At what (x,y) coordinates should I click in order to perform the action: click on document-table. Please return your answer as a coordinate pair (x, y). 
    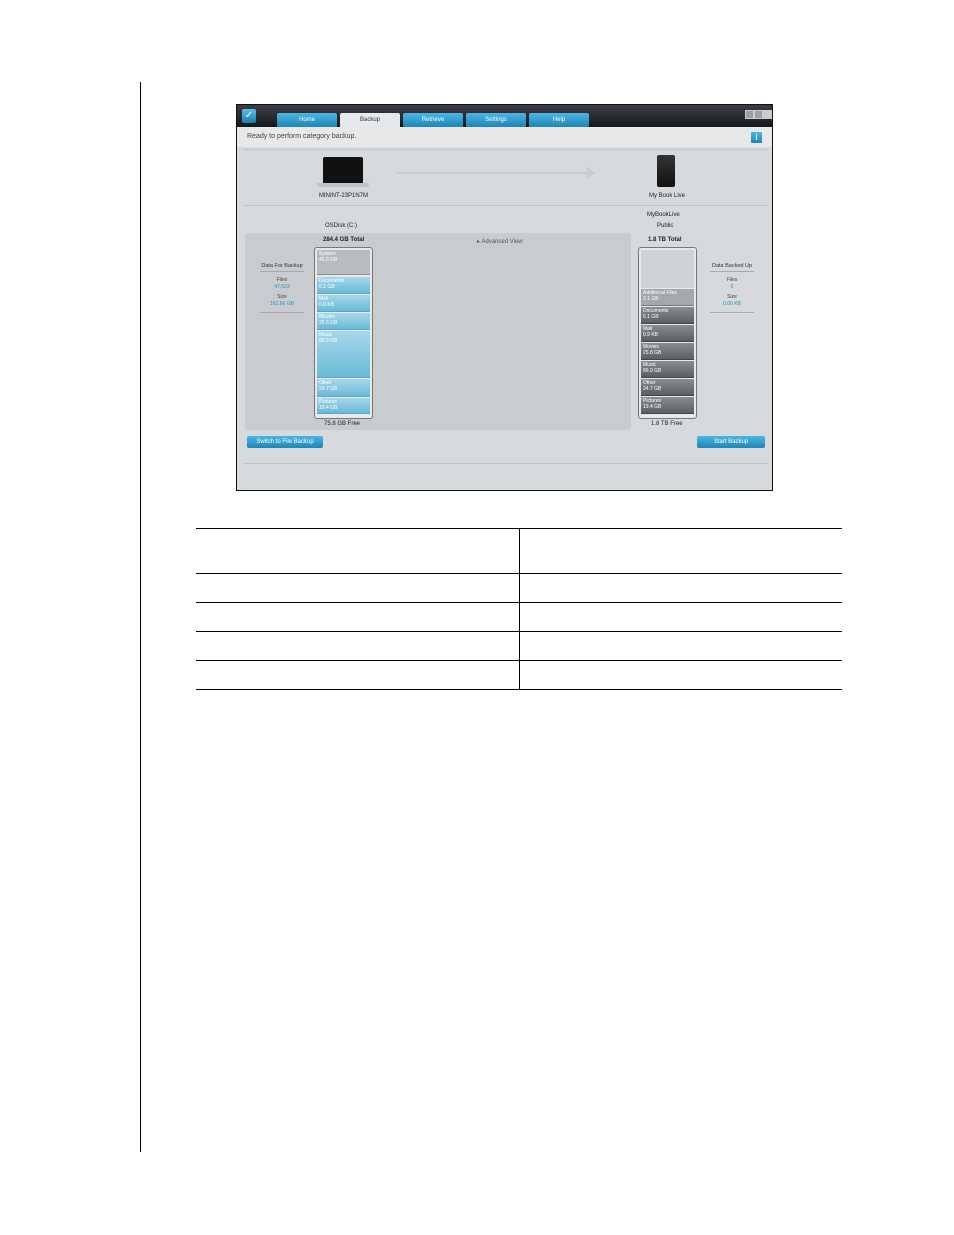
    Looking at the image, I should click on (519, 609).